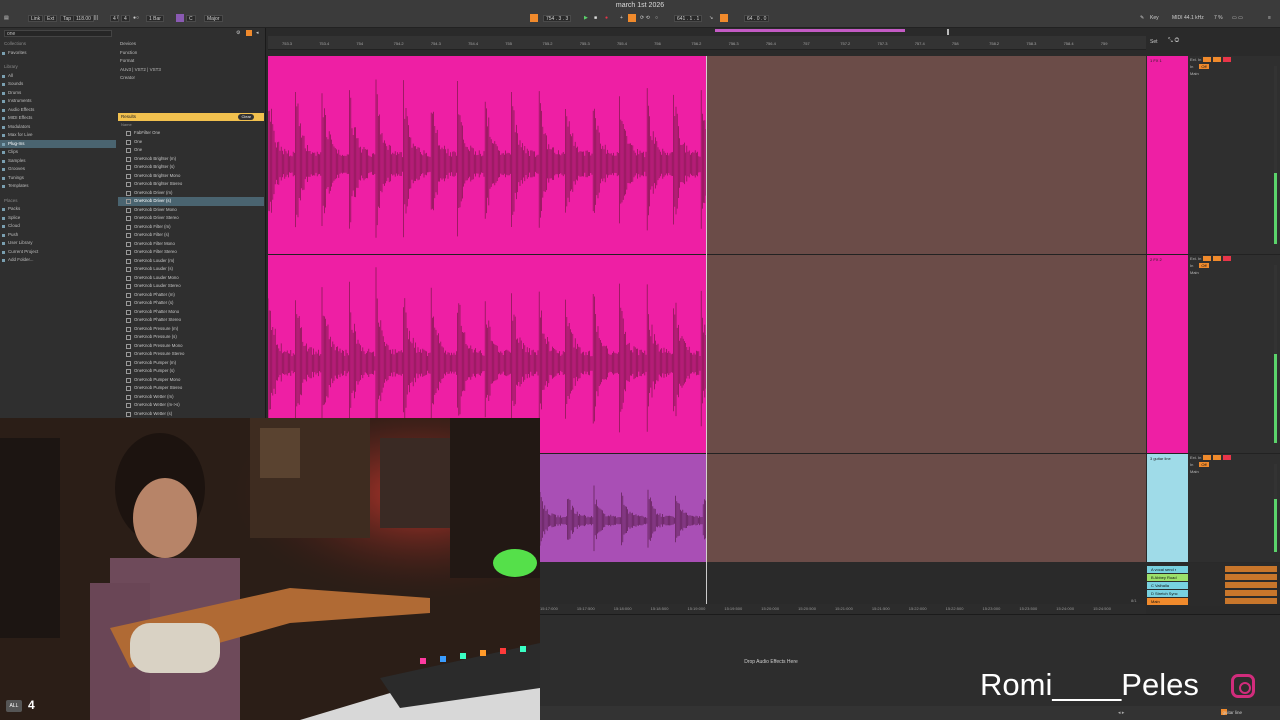  What do you see at coordinates (595, 18) in the screenshot?
I see `stop-icon: ■` at bounding box center [595, 18].